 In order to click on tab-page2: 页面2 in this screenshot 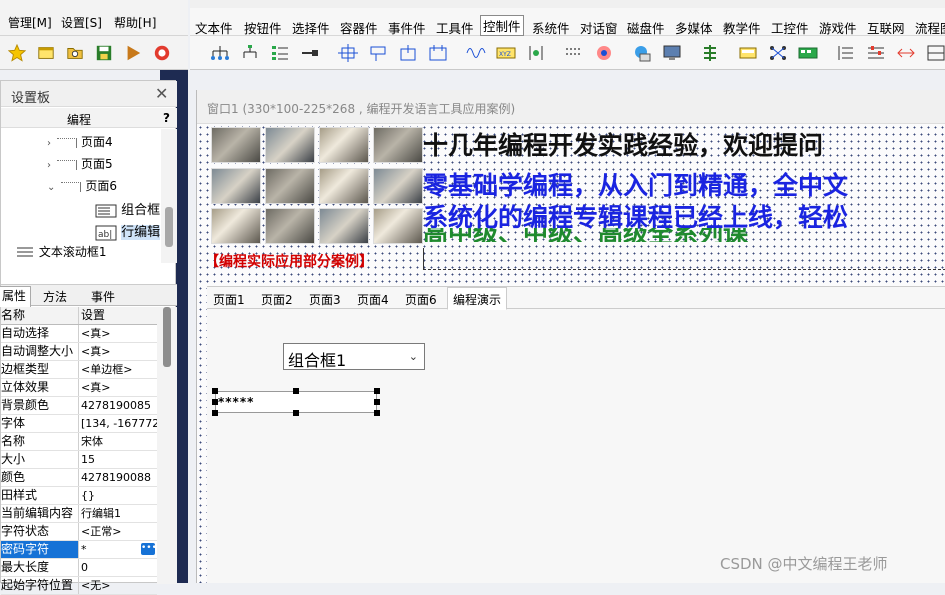, I will do `click(277, 299)`.